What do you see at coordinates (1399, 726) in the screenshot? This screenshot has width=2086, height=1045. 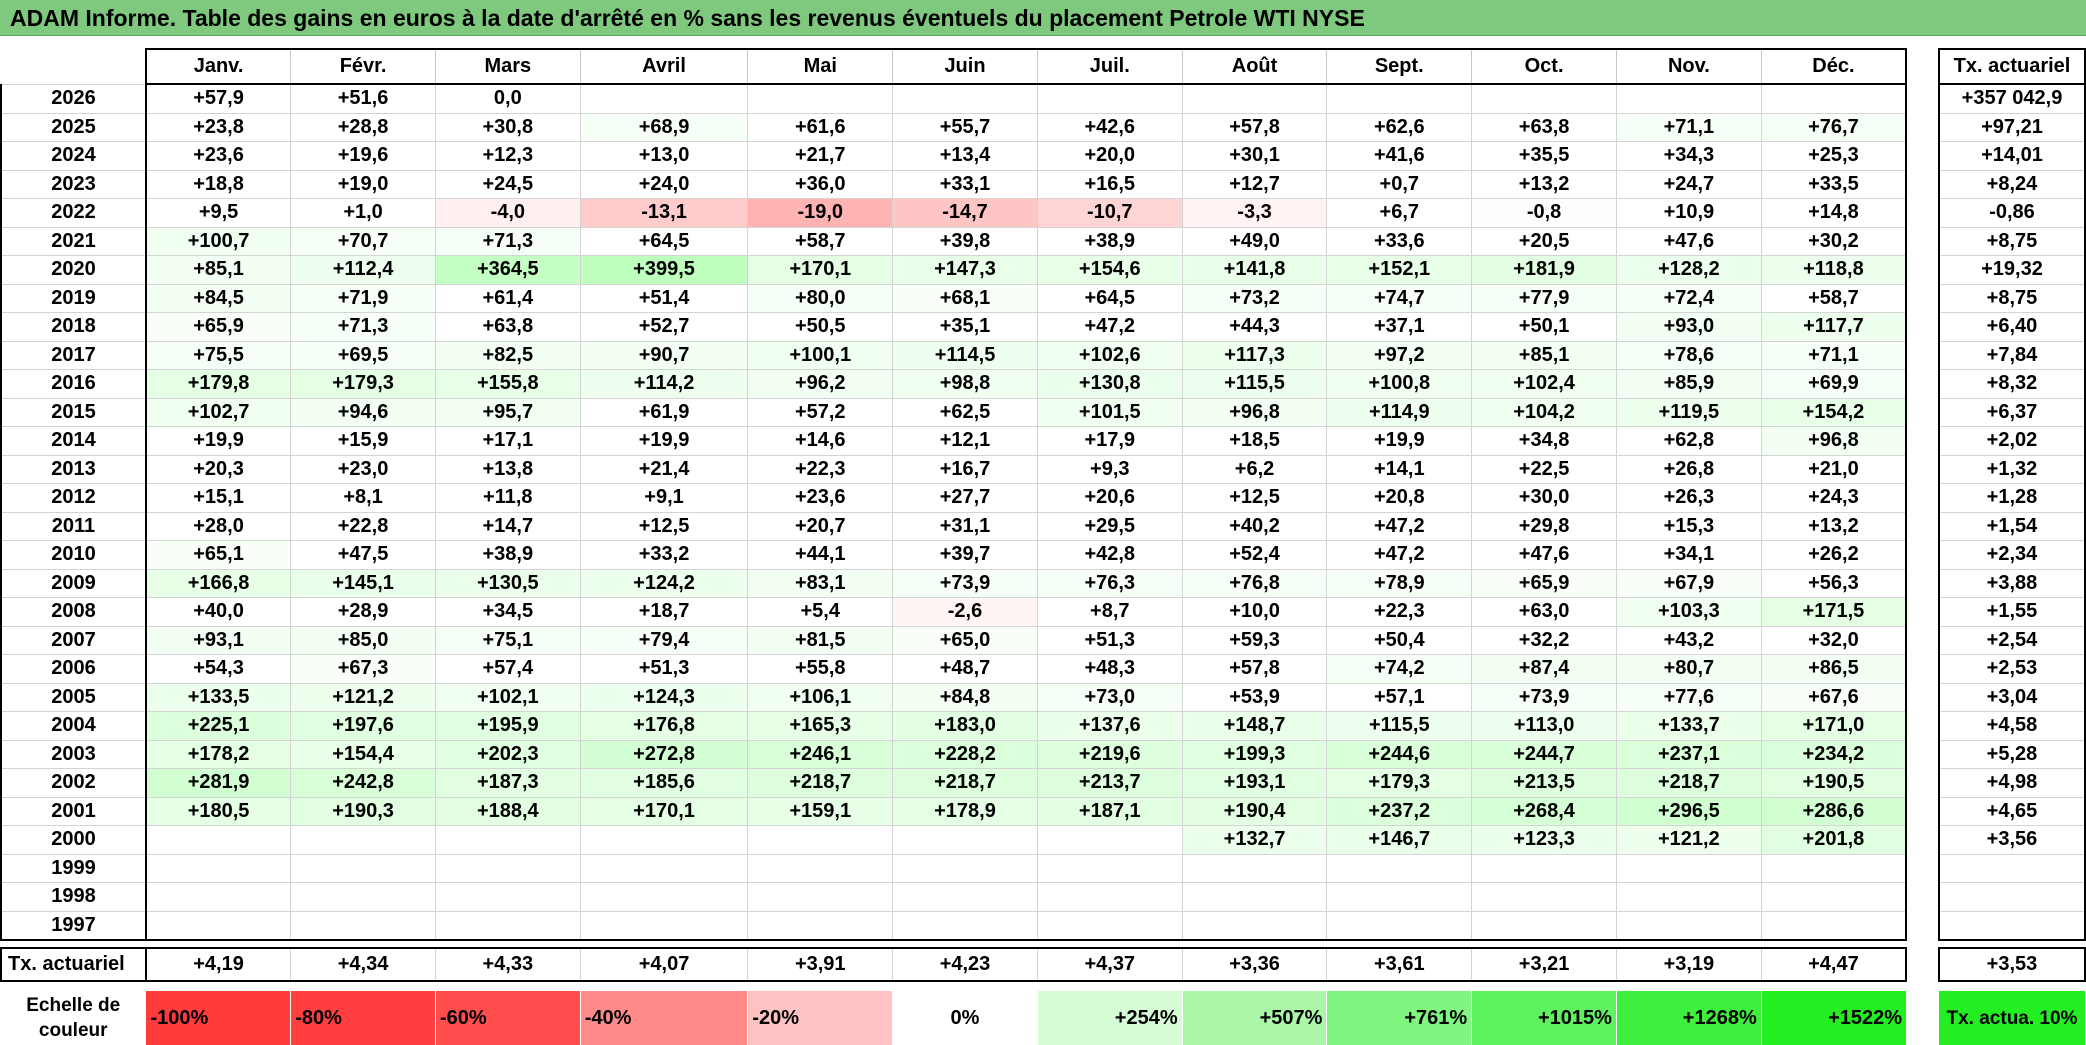 I see `gain-cell: +115,5` at bounding box center [1399, 726].